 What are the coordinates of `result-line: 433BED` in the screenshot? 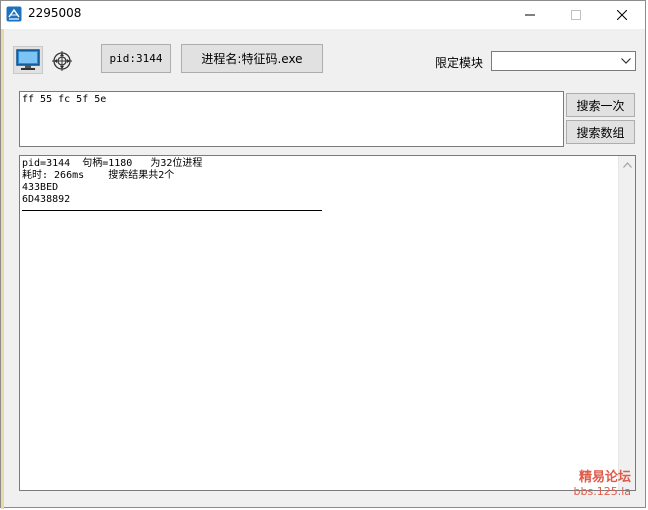 It's located at (40, 187).